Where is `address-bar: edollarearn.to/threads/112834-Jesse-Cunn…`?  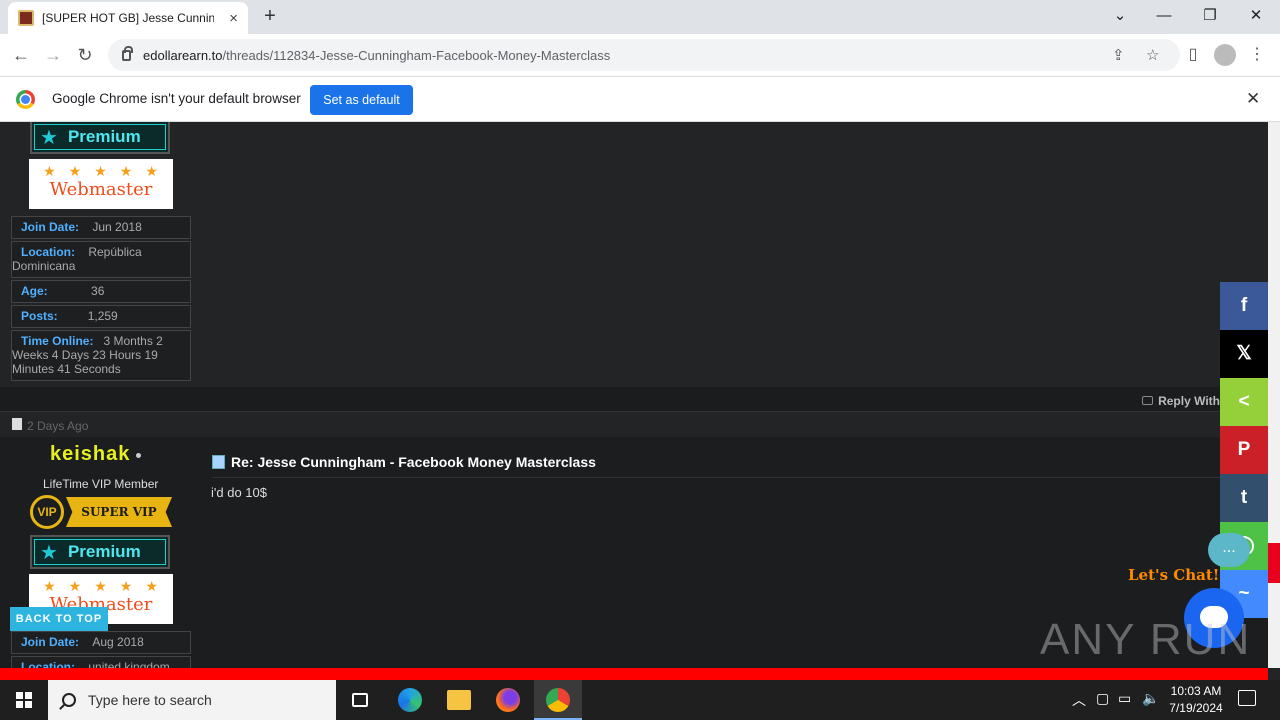 address-bar: edollarearn.to/threads/112834-Jesse-Cunn… is located at coordinates (644, 55).